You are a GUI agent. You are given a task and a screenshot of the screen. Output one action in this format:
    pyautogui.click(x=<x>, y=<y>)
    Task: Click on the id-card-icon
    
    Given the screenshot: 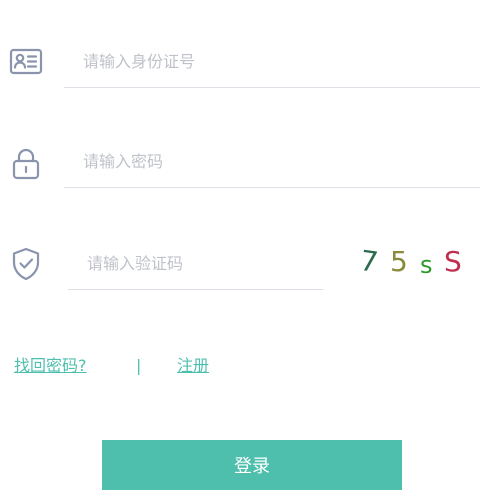 What is the action you would take?
    pyautogui.click(x=26, y=62)
    